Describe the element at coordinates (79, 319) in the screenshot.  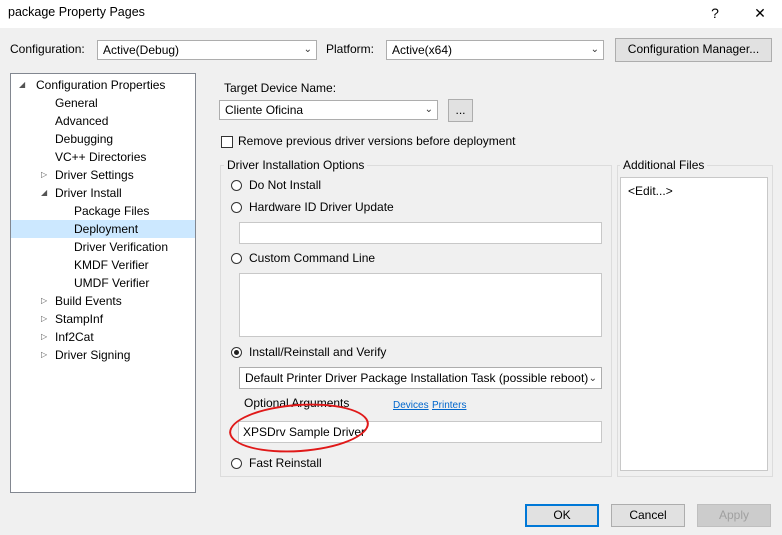
I see `tree-item-label: StampInf` at that location.